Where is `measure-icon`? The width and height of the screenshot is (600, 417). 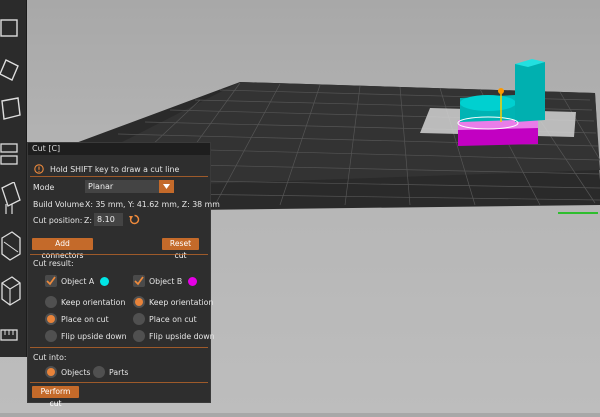 measure-icon is located at coordinates (13, 337).